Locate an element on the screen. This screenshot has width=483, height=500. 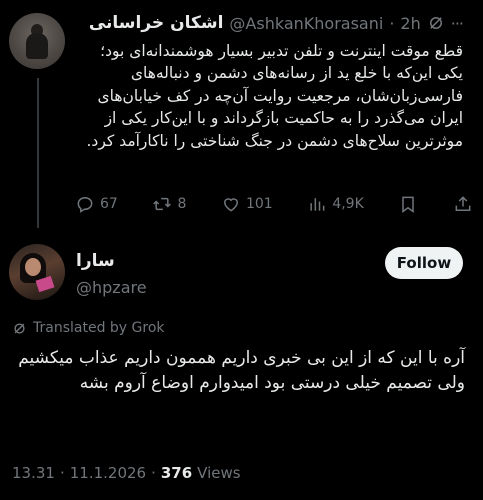
share-button is located at coordinates (463, 204).